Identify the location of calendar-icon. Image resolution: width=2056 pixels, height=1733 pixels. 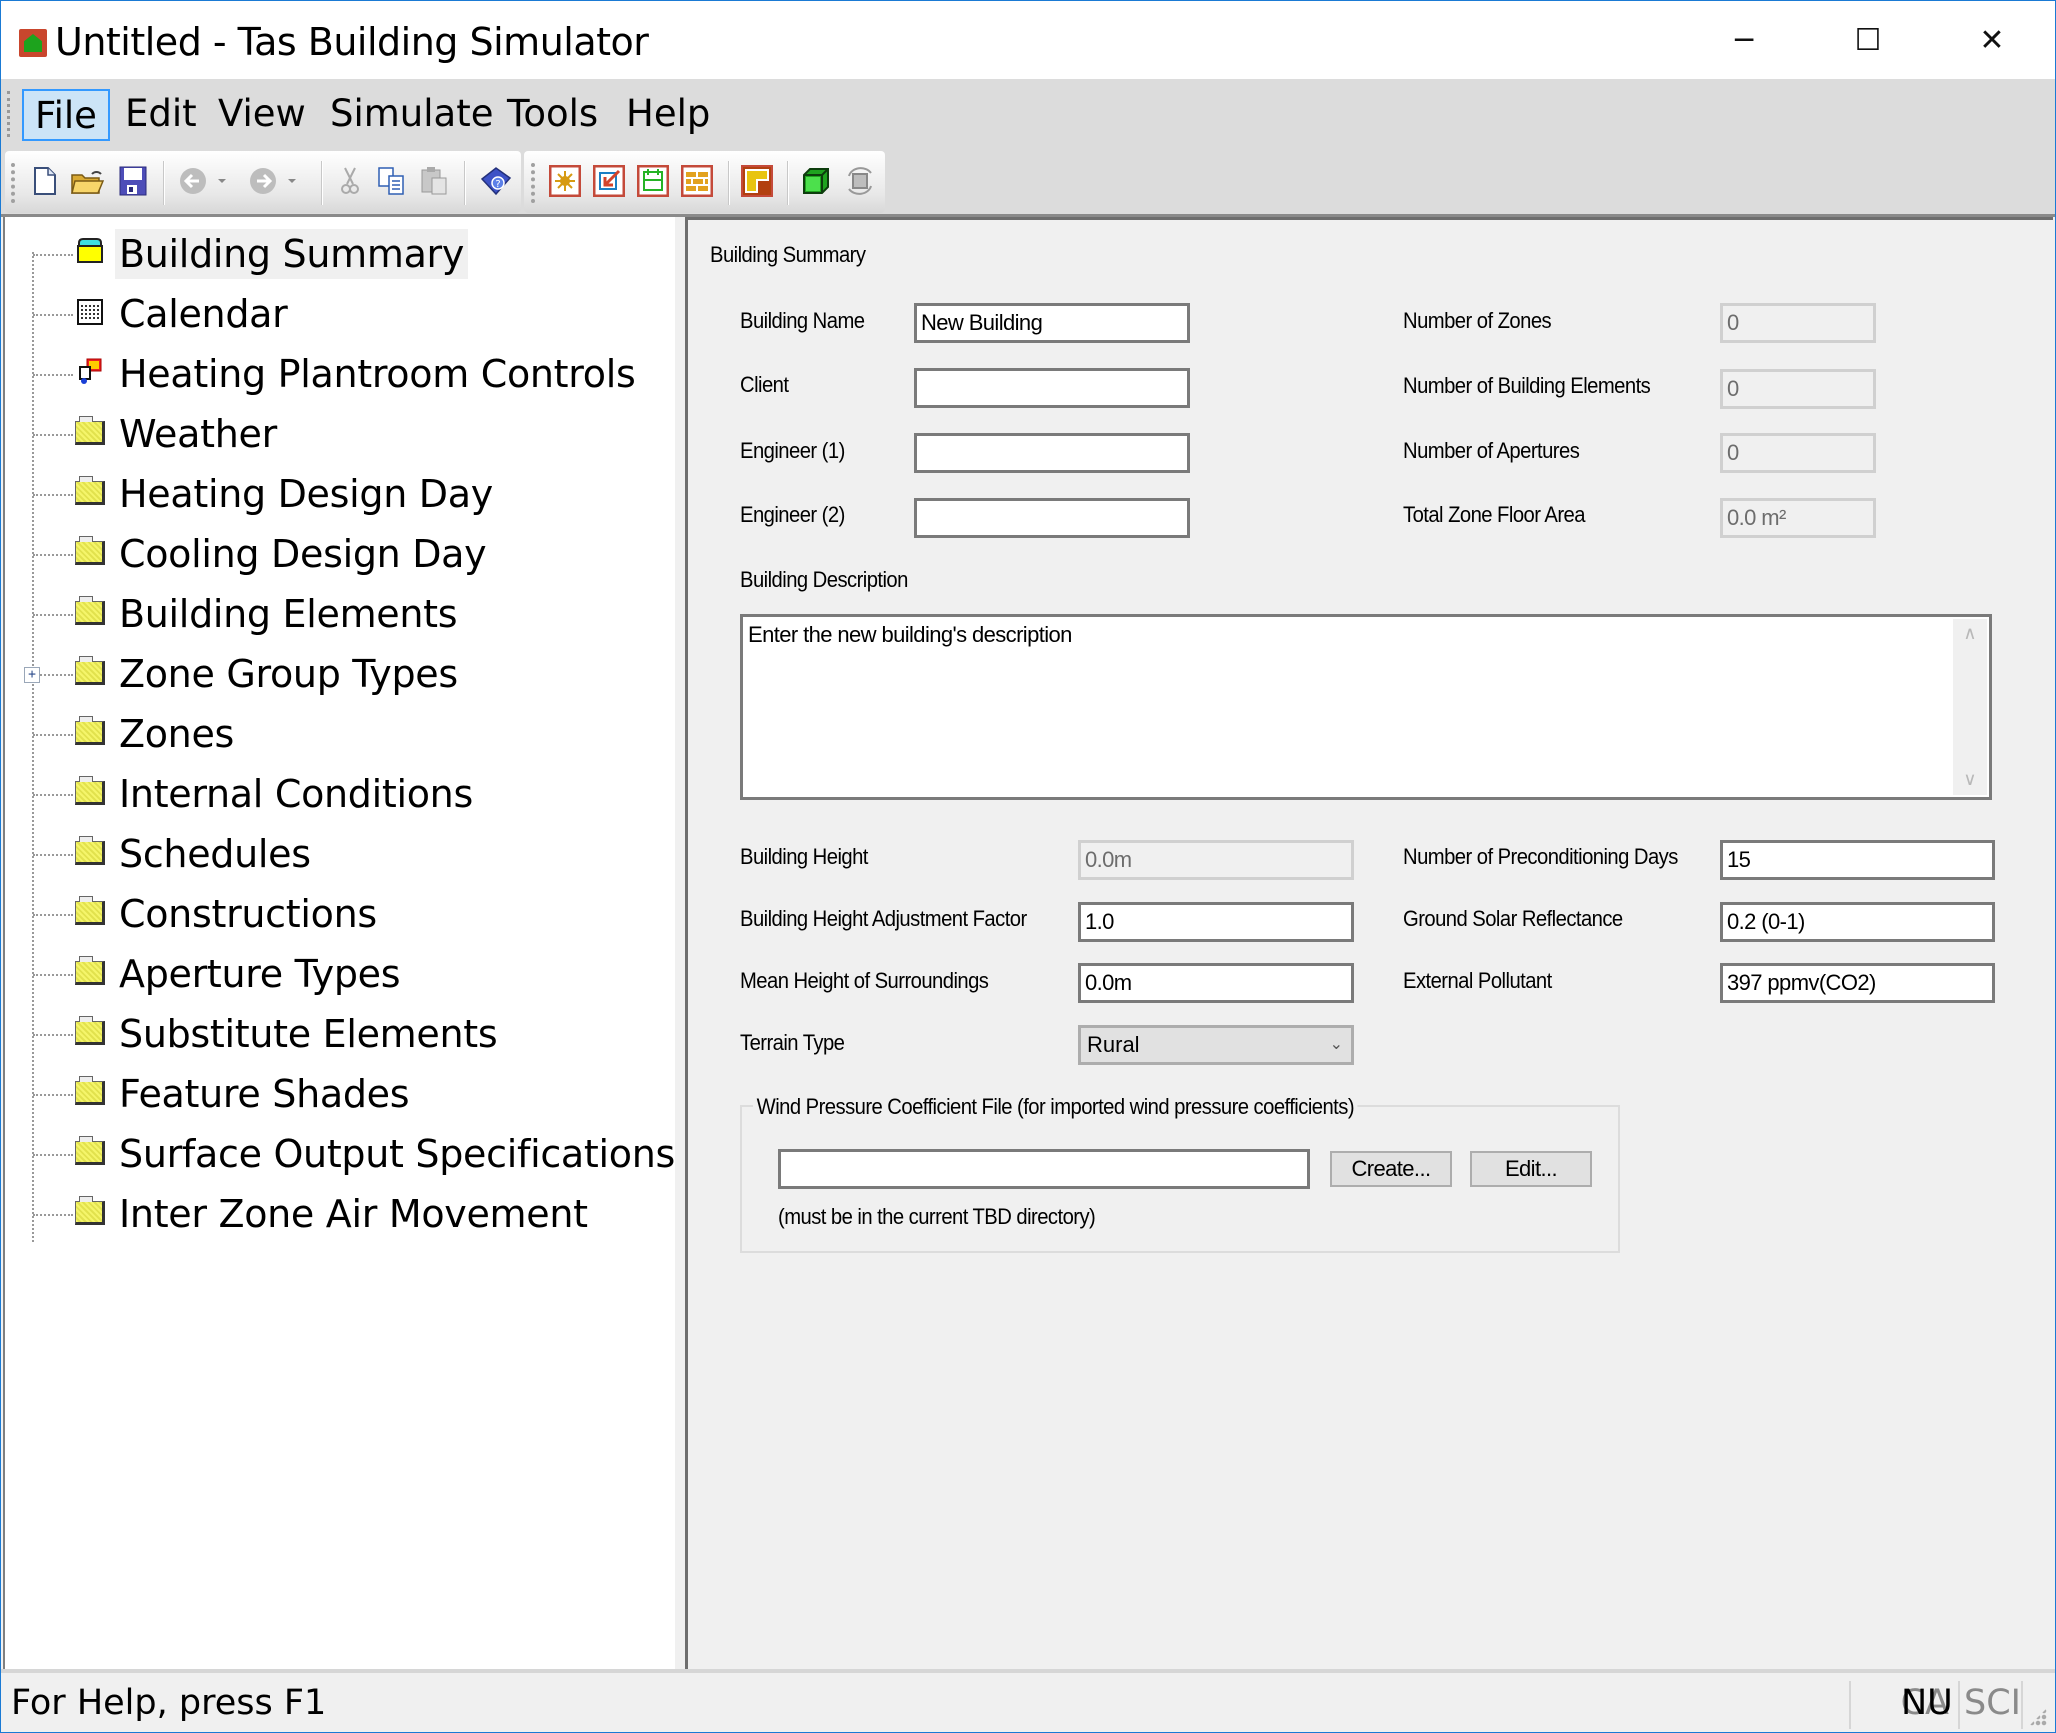
(90, 312).